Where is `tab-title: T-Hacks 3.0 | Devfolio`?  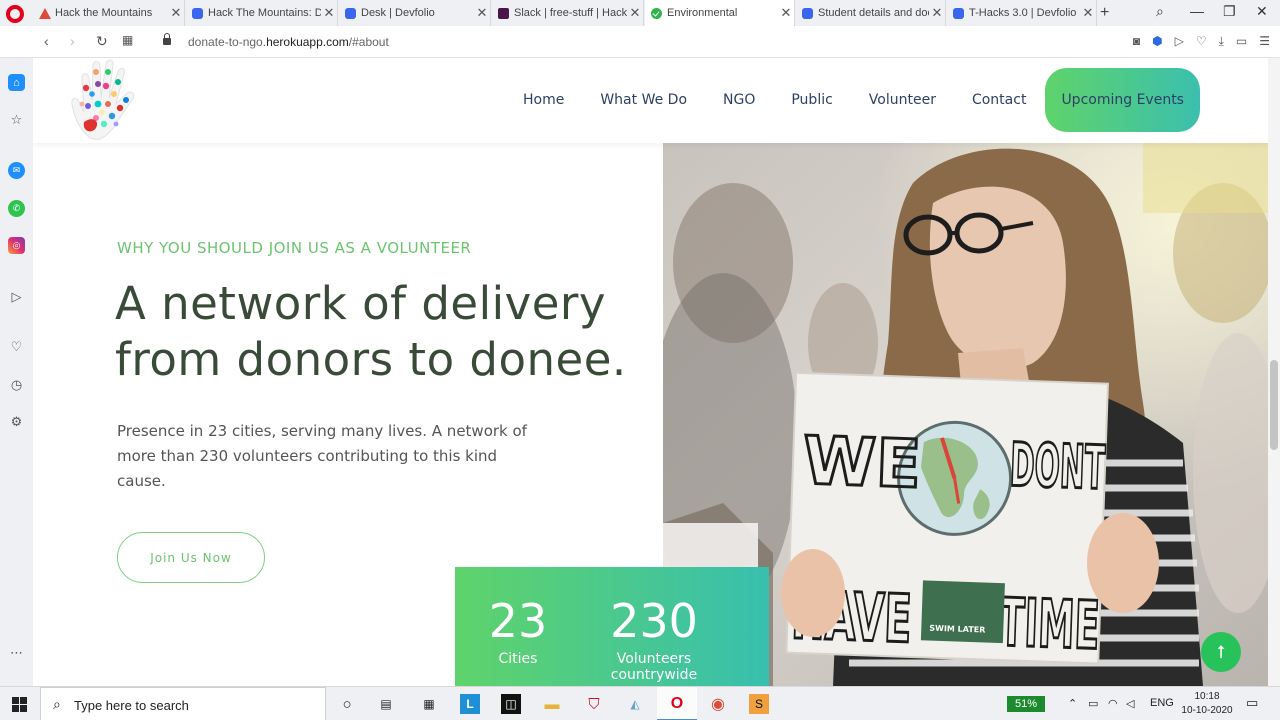 tab-title: T-Hacks 3.0 | Devfolio is located at coordinates (1023, 13).